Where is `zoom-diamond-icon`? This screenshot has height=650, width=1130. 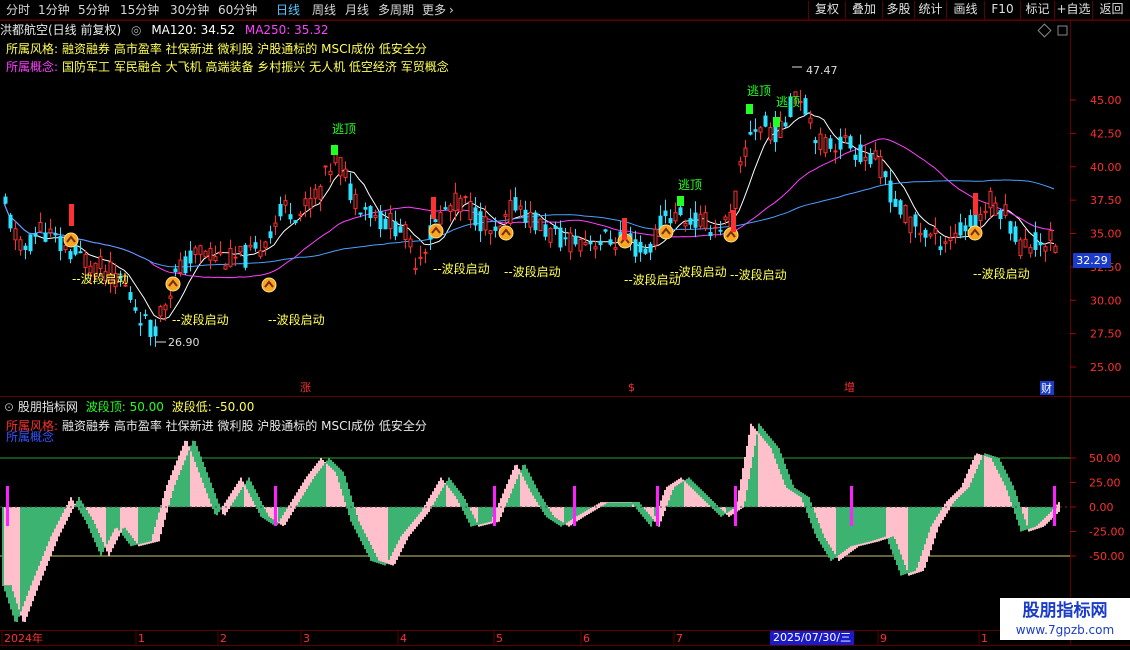 zoom-diamond-icon is located at coordinates (1044, 30).